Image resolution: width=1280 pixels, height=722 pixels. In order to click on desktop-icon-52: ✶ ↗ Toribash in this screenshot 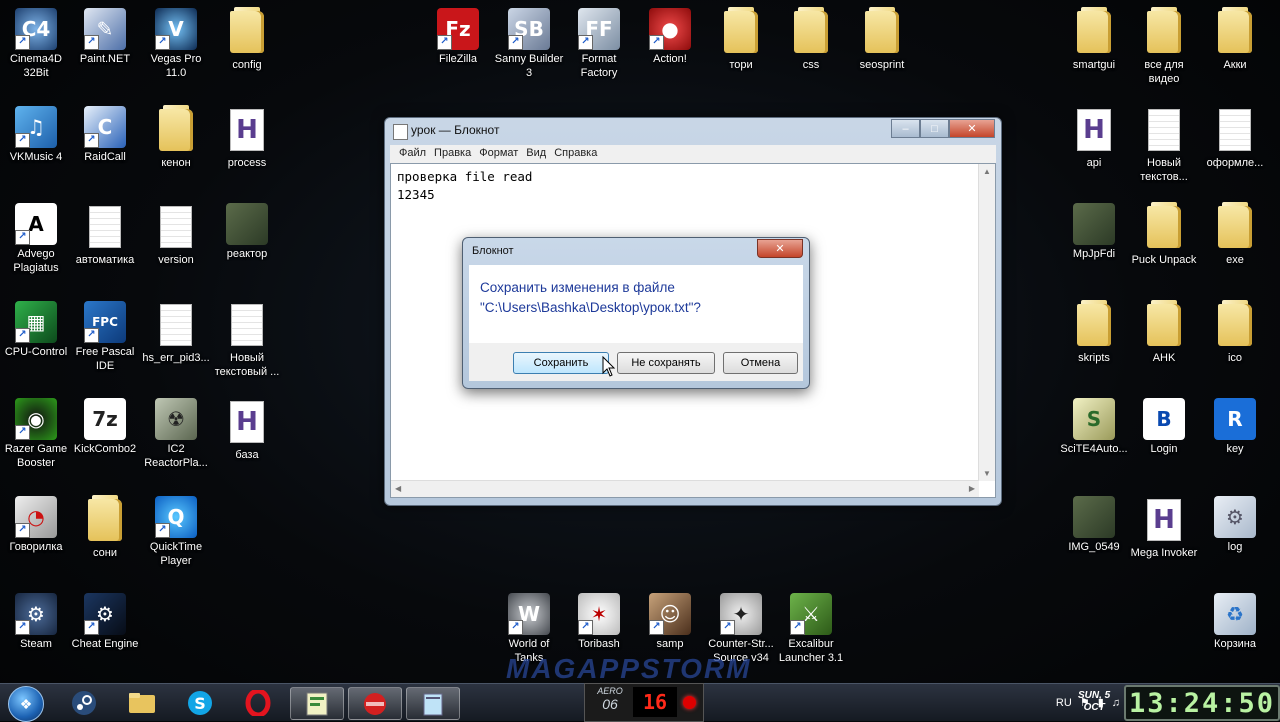, I will do `click(599, 619)`.